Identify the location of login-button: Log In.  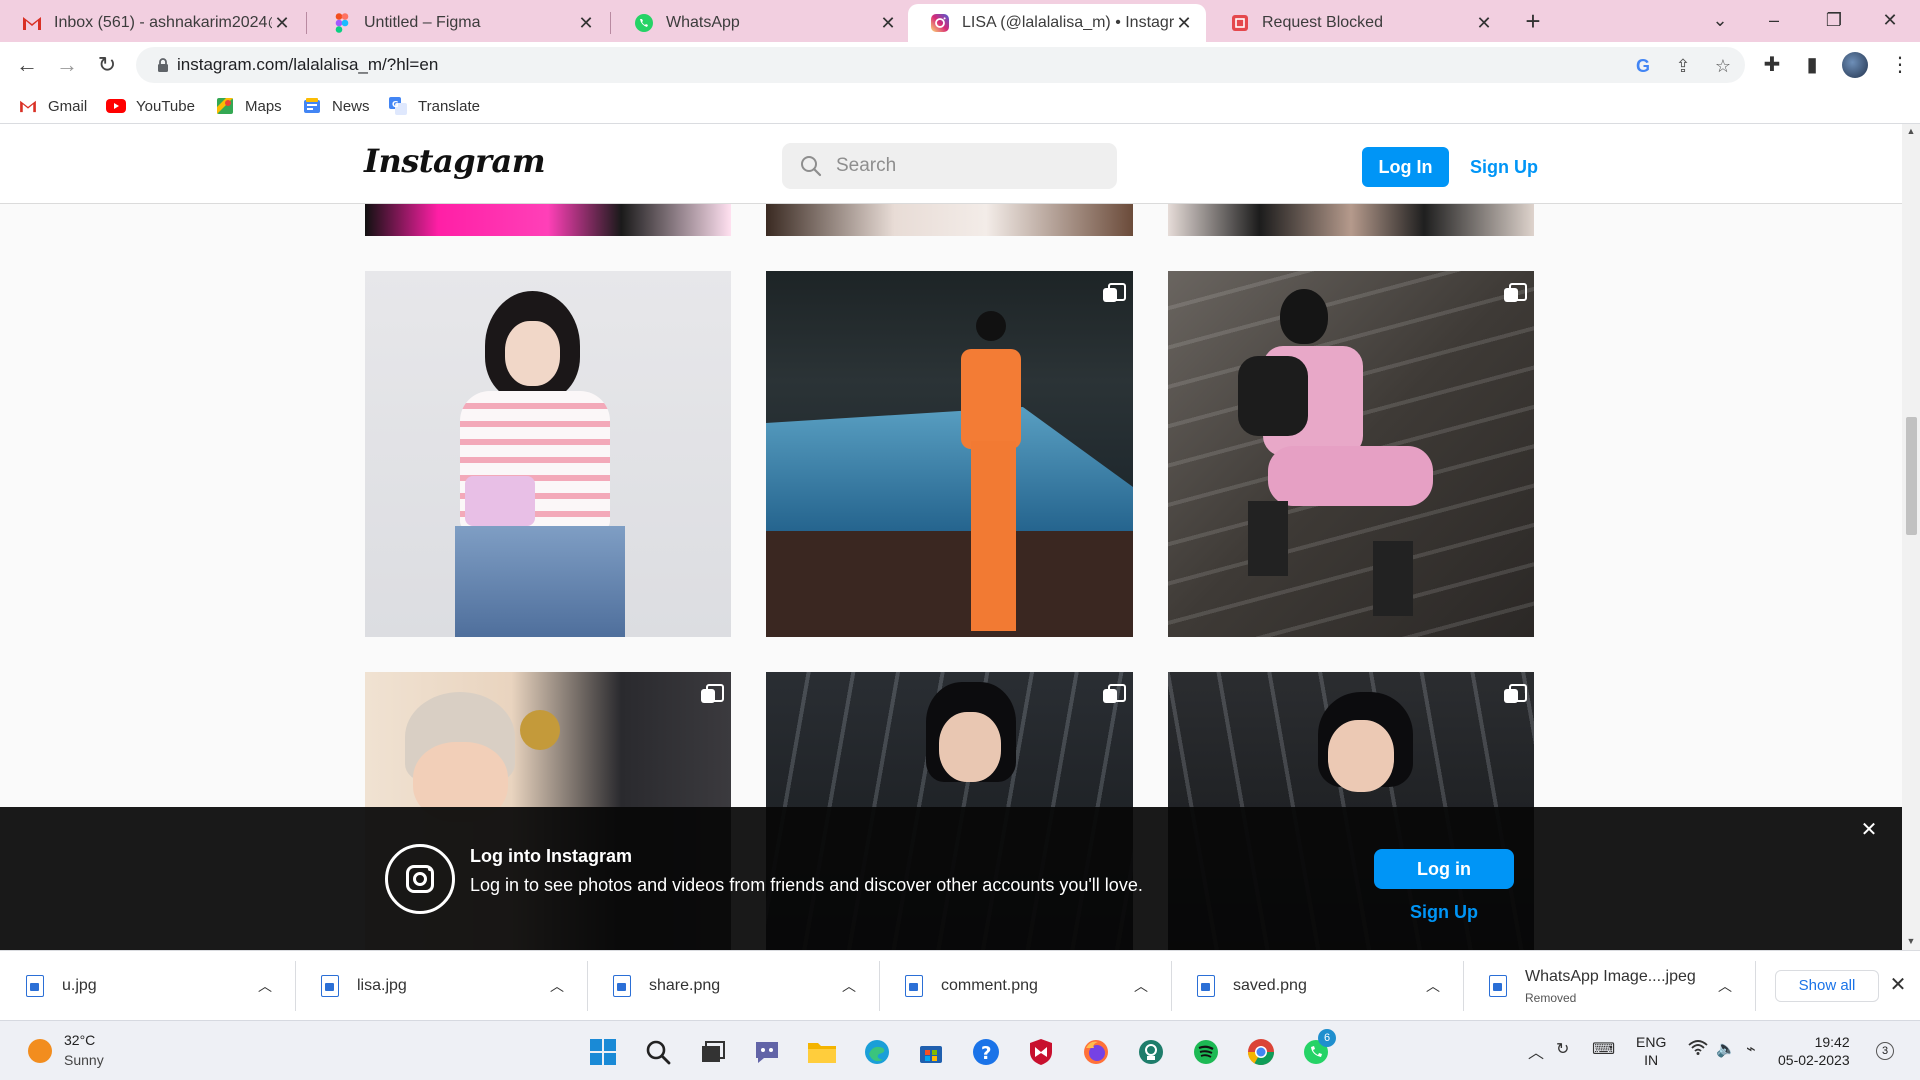
(1405, 167).